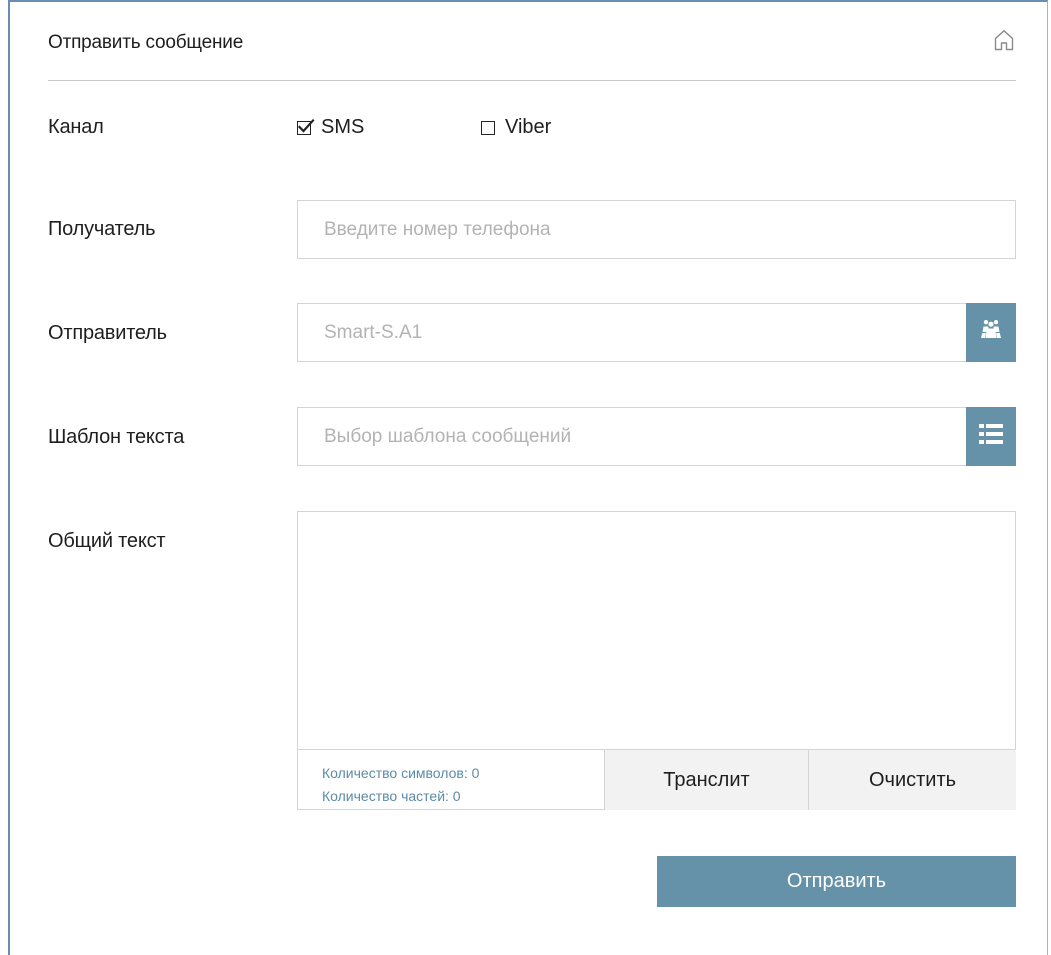 The height and width of the screenshot is (955, 1051). I want to click on template-select-button, so click(991, 436).